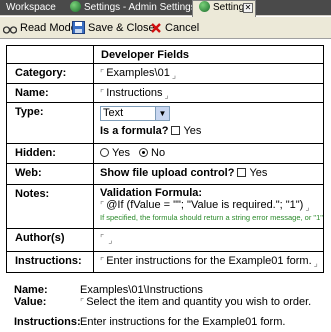 This screenshot has height=332, width=331. Describe the element at coordinates (167, 173) in the screenshot. I see `web-question: Show file upload control?` at that location.